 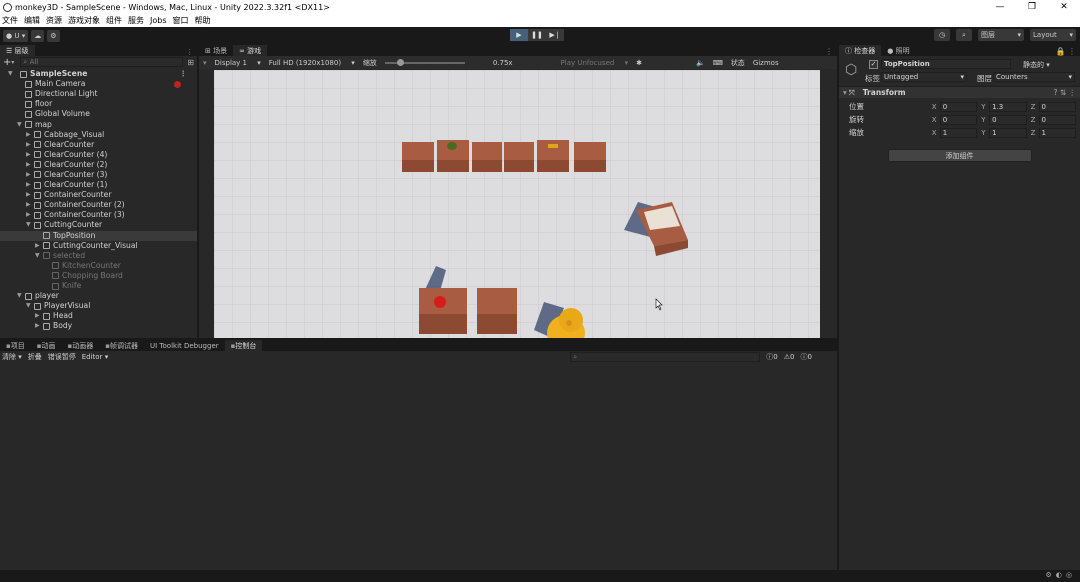 I want to click on hierarchy-item: ▶ ClearCounter (2), so click(x=98, y=165).